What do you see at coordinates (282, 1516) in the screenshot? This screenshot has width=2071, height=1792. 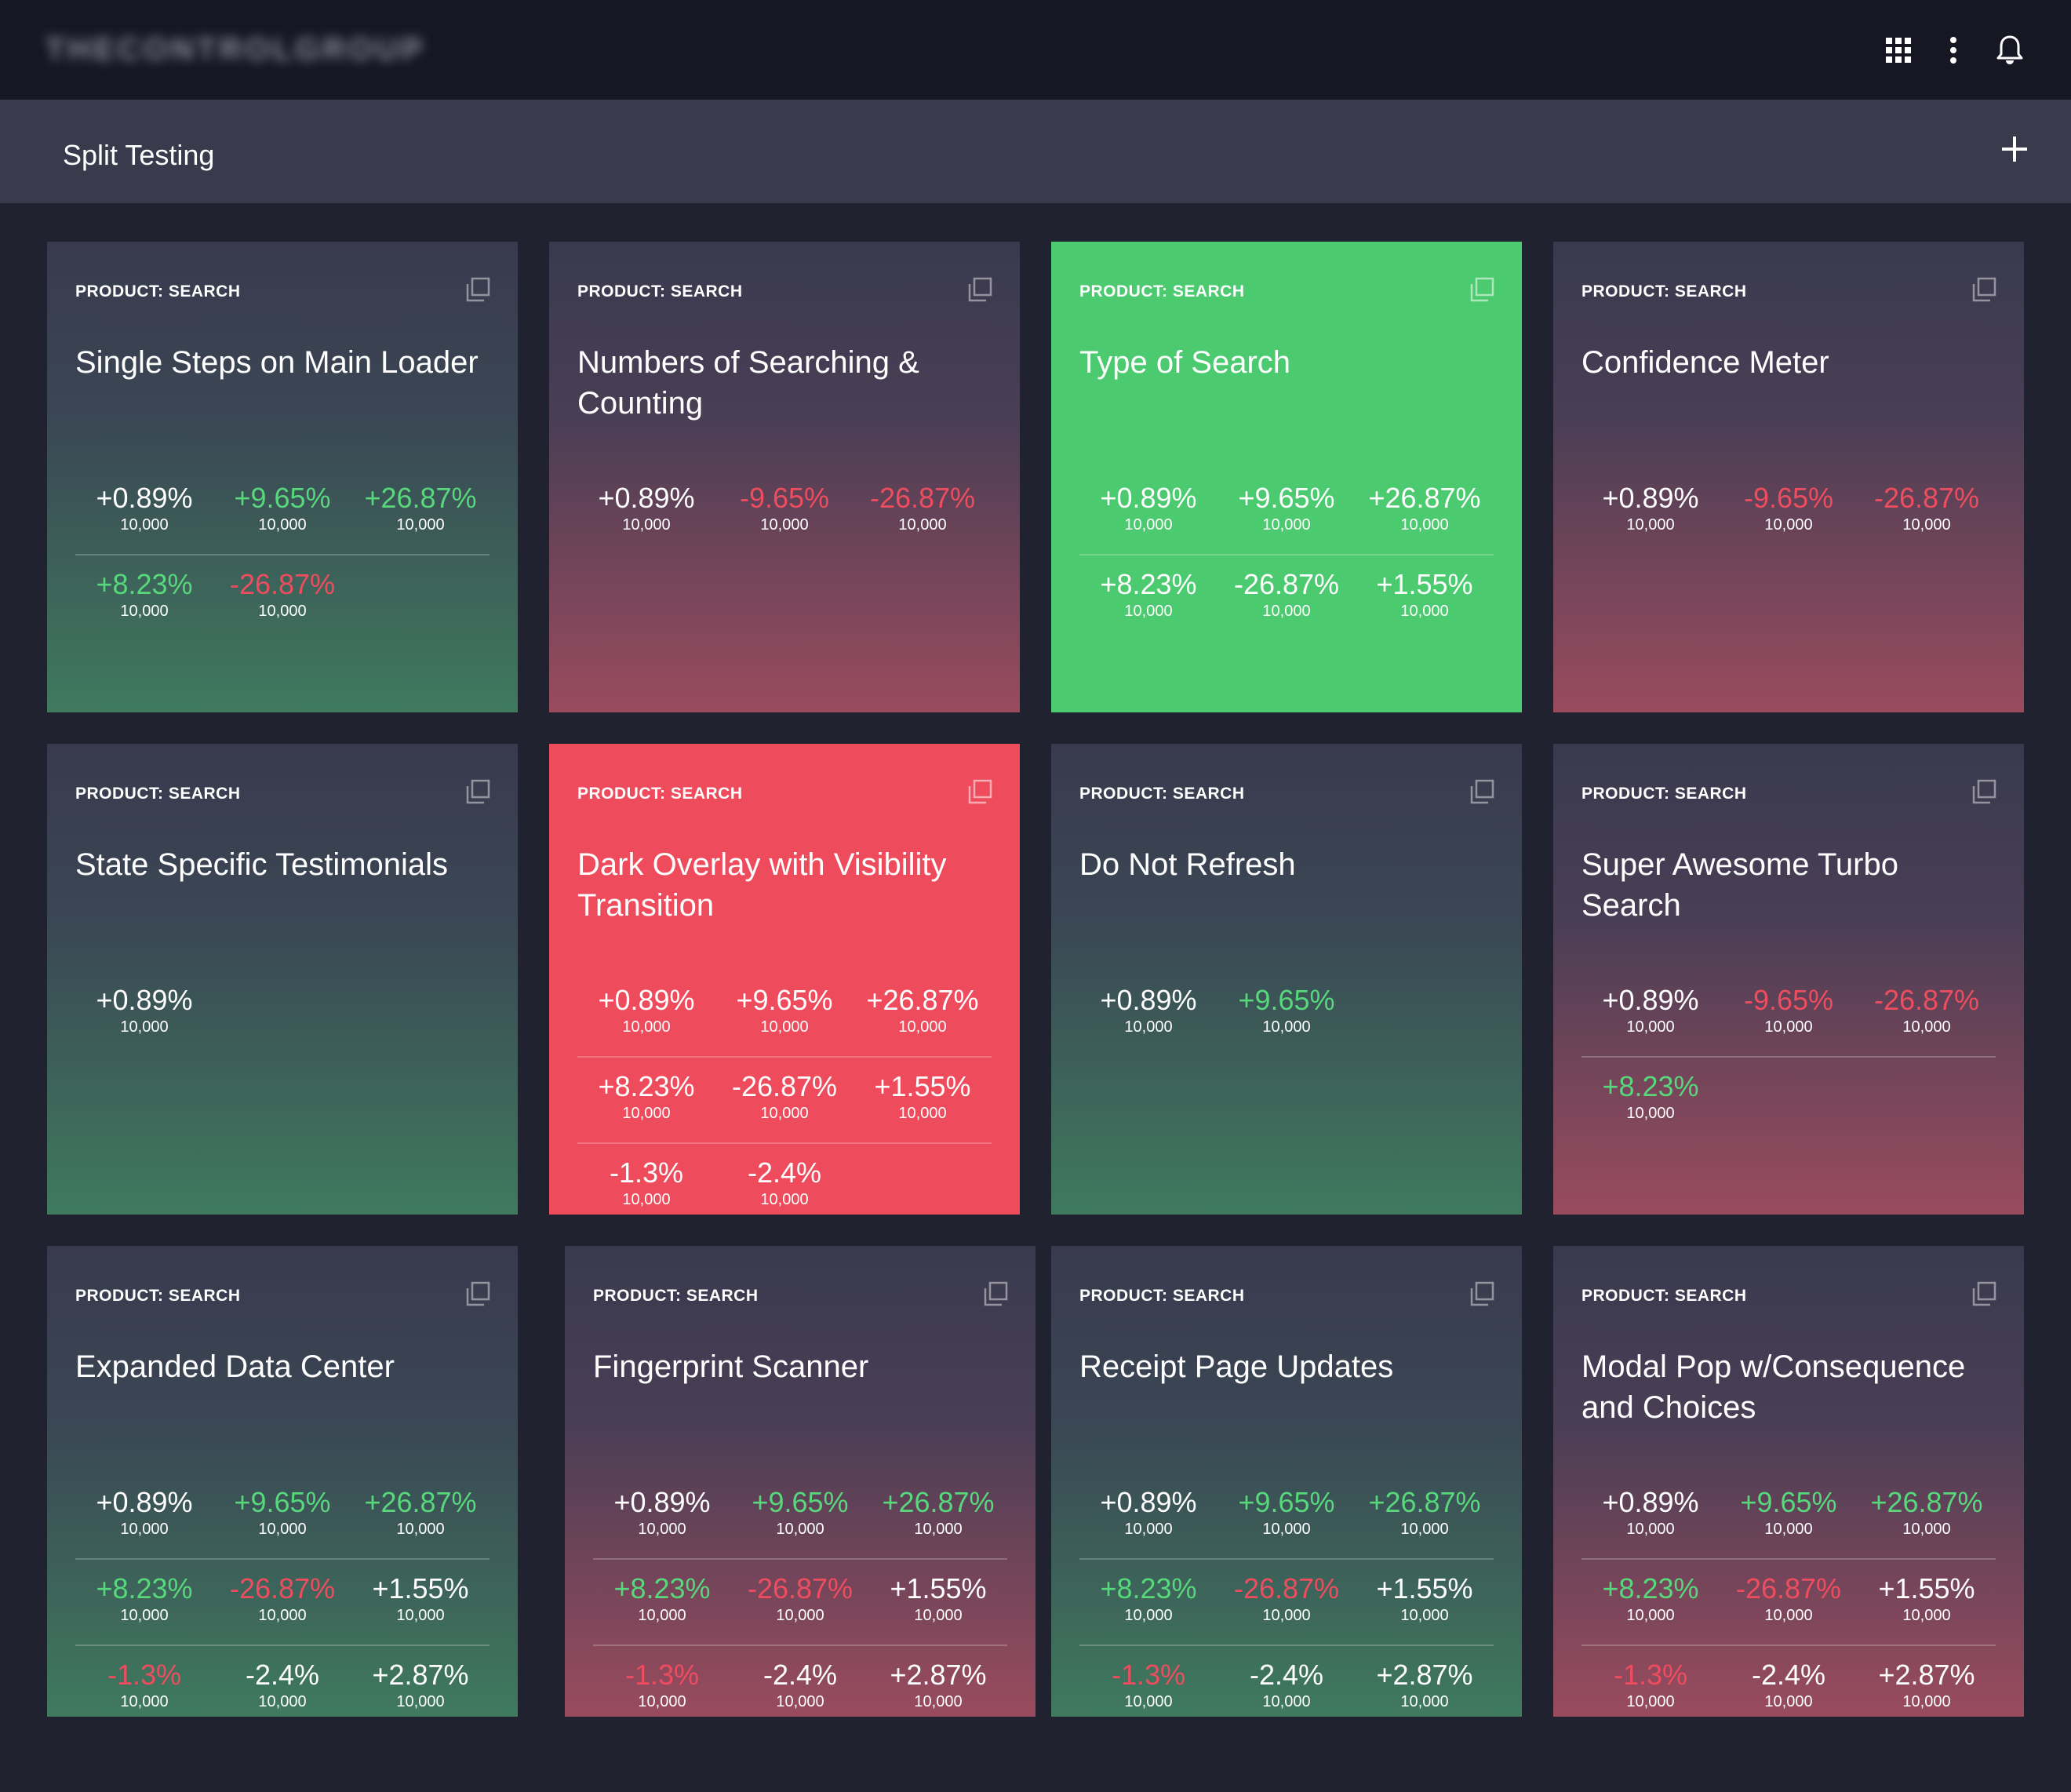 I see `metrics-row: +0.89% 10,000 +9.65% 10,000 +26.87% 10,000` at bounding box center [282, 1516].